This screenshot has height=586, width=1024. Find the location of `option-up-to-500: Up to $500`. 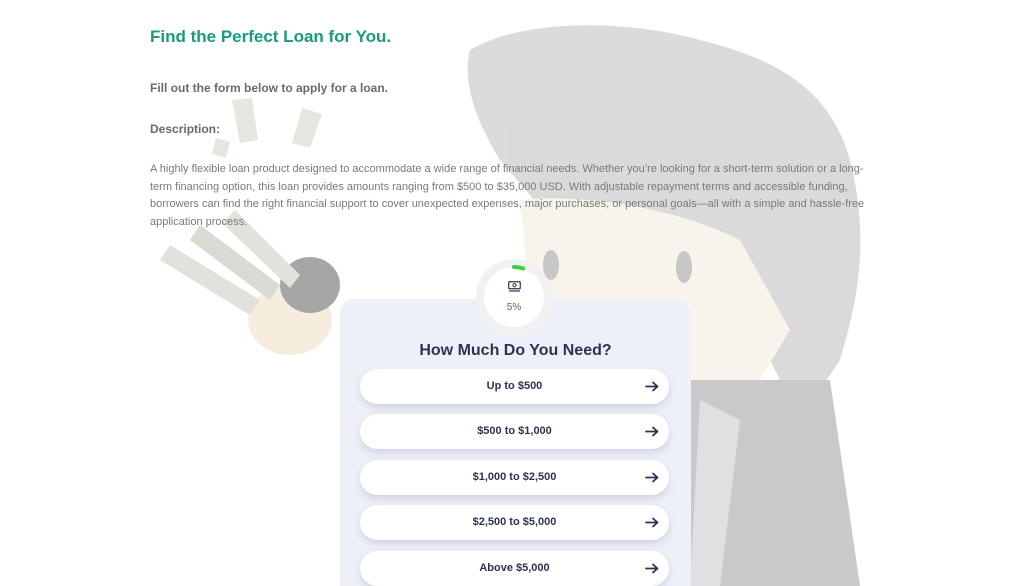

option-up-to-500: Up to $500 is located at coordinates (514, 386).